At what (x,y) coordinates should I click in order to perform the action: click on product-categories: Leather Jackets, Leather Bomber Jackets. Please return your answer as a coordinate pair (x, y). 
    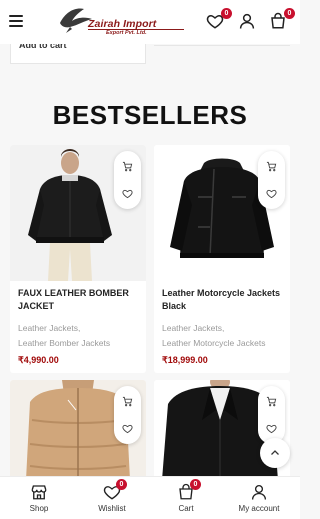
    Looking at the image, I should click on (79, 336).